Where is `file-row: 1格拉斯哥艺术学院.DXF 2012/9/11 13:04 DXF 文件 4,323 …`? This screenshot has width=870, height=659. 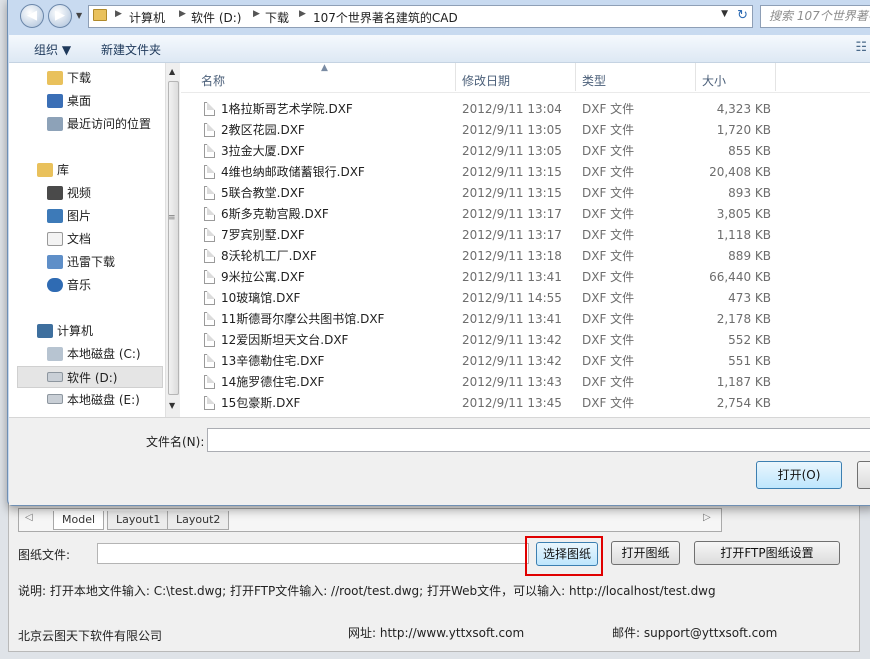
file-row: 1格拉斯哥艺术学院.DXF 2012/9/11 13:04 DXF 文件 4,323 … is located at coordinates (525, 109).